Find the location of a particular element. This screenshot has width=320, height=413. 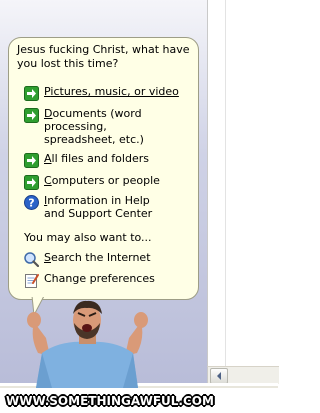

chevron-left-icon is located at coordinates (218, 376).